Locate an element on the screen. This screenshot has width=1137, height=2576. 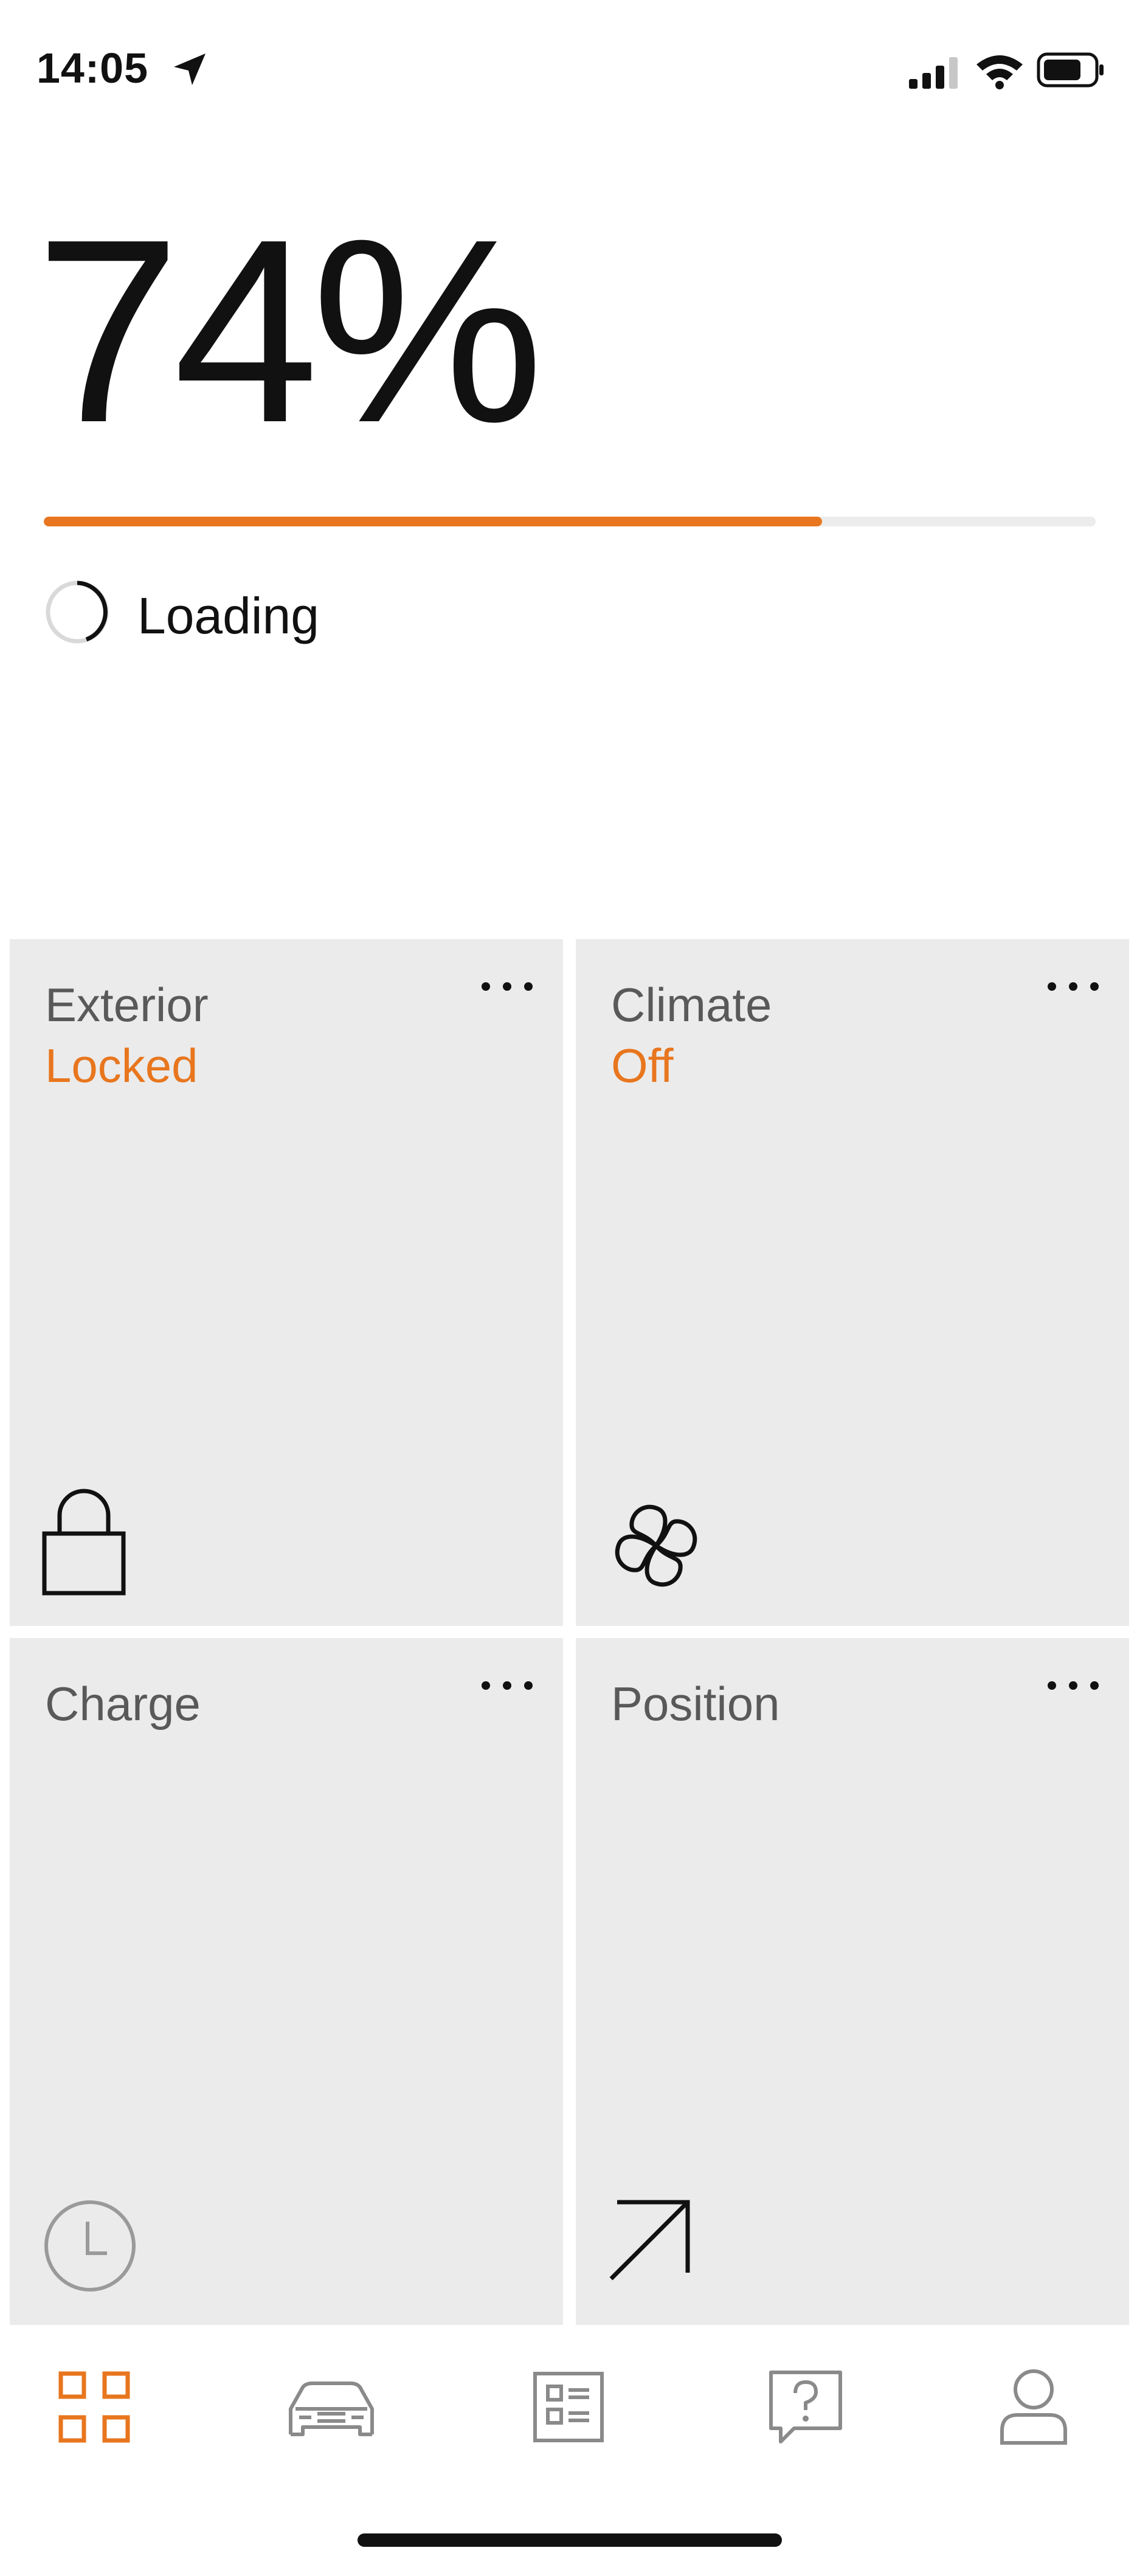
grid-icon is located at coordinates (94, 2407).